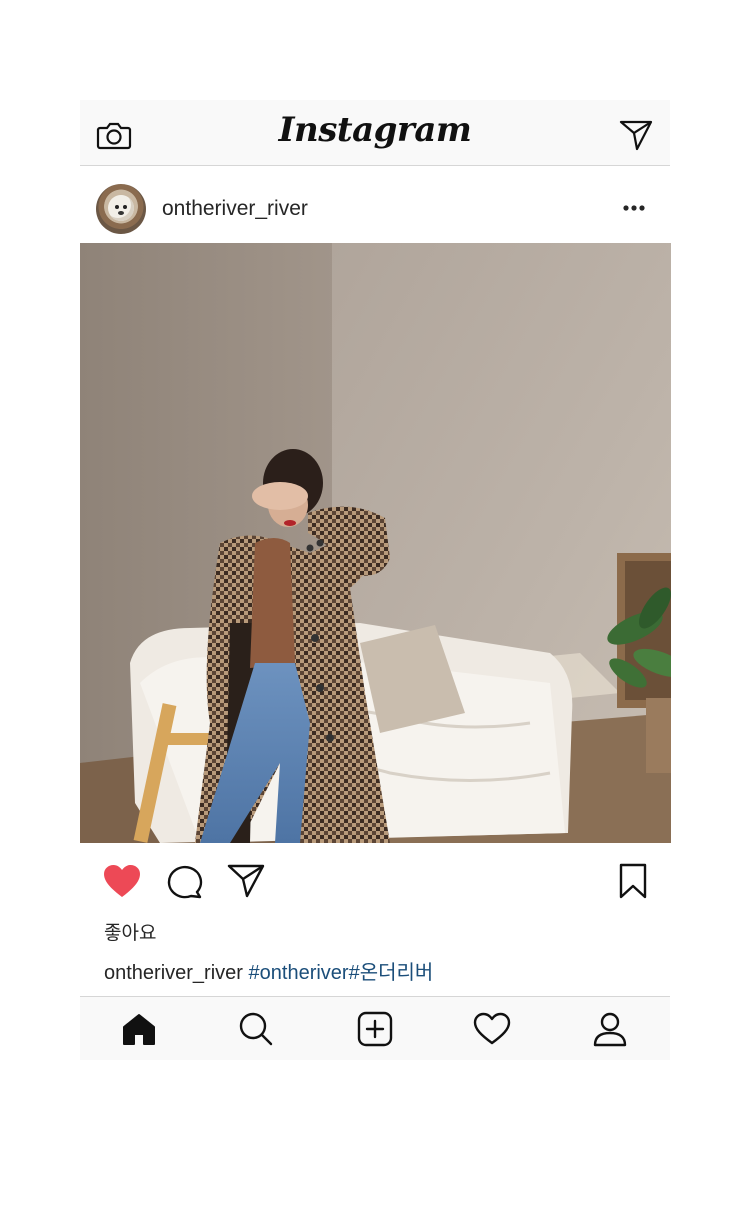 This screenshot has height=1214, width=750. Describe the element at coordinates (375, 205) in the screenshot. I see `post-header: ontheriver_river` at that location.